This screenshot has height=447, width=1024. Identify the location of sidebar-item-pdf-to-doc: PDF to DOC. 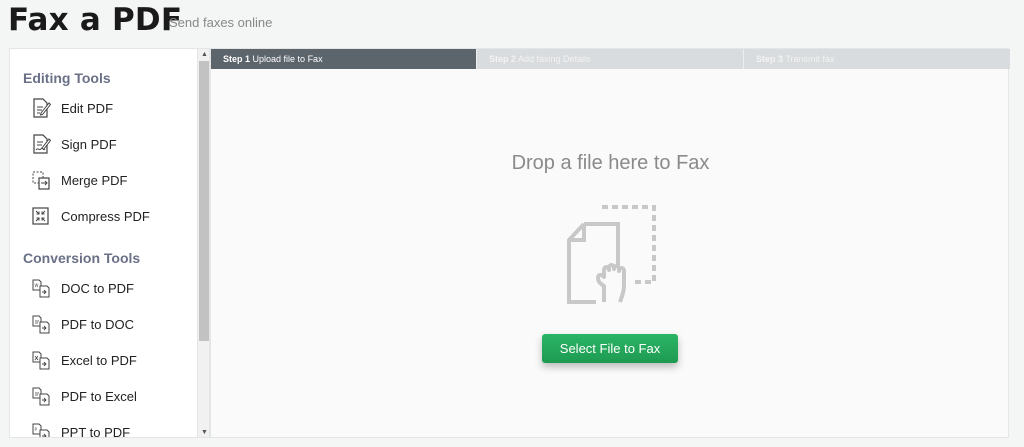
(103, 325).